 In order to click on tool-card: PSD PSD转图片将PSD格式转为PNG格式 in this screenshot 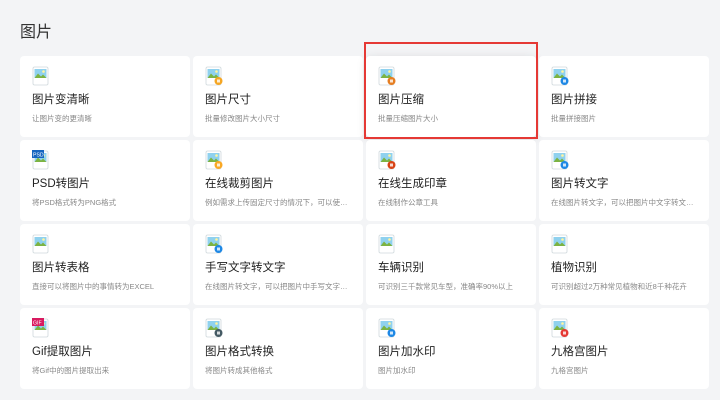, I will do `click(105, 180)`.